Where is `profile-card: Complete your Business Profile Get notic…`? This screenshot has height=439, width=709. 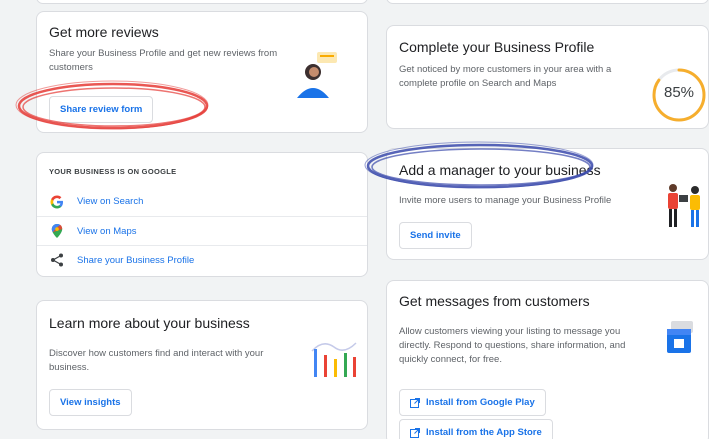
profile-card: Complete your Business Profile Get notic… is located at coordinates (547, 77).